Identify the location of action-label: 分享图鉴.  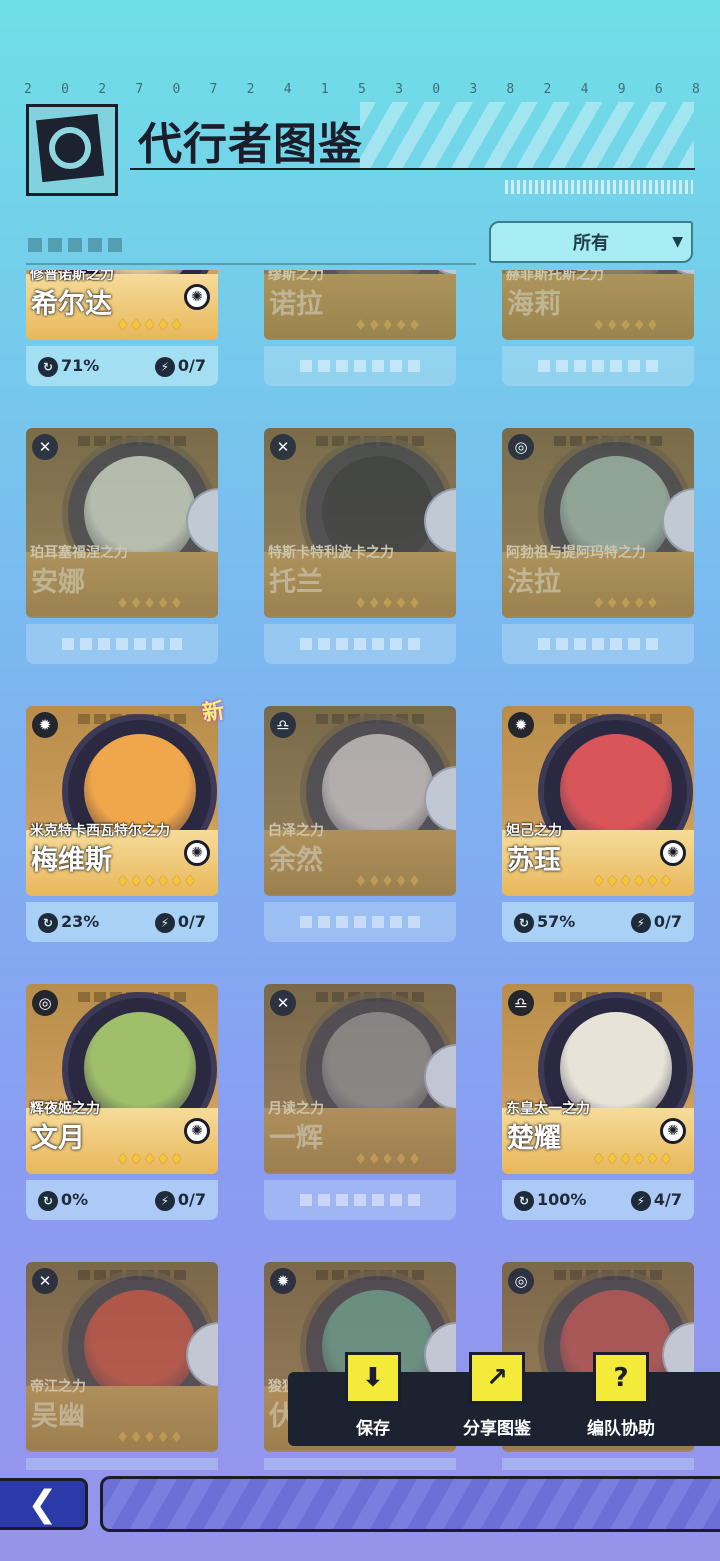
(497, 1429).